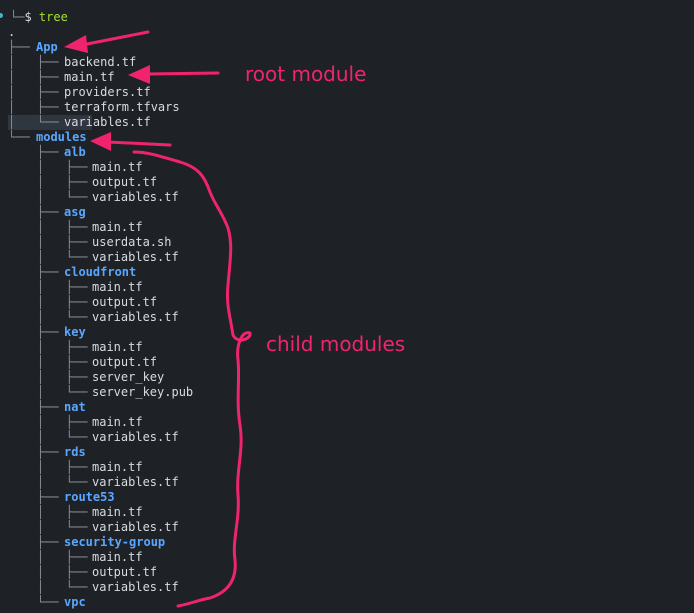  I want to click on tree-directory: vpc, so click(75, 602).